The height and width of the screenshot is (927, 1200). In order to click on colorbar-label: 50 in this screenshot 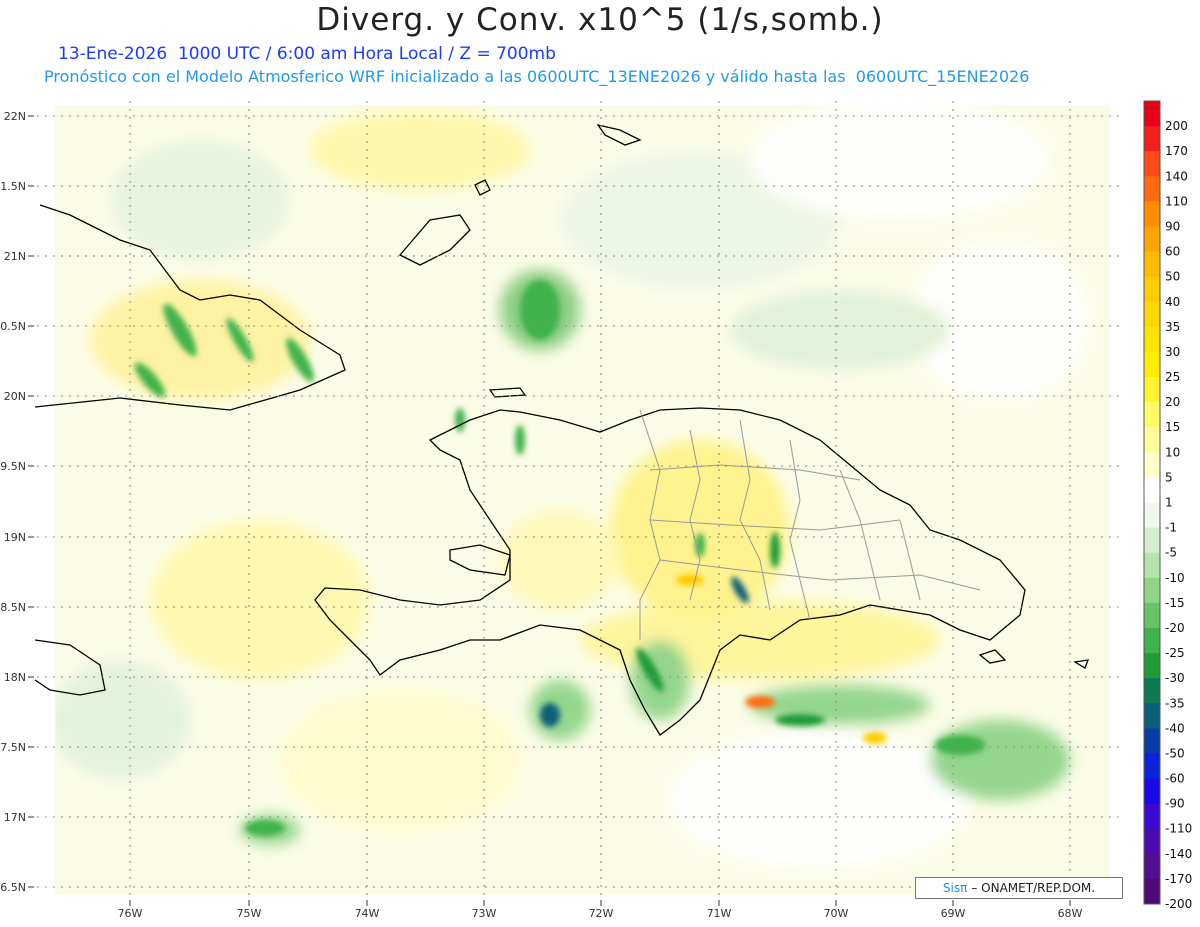, I will do `click(1172, 277)`.